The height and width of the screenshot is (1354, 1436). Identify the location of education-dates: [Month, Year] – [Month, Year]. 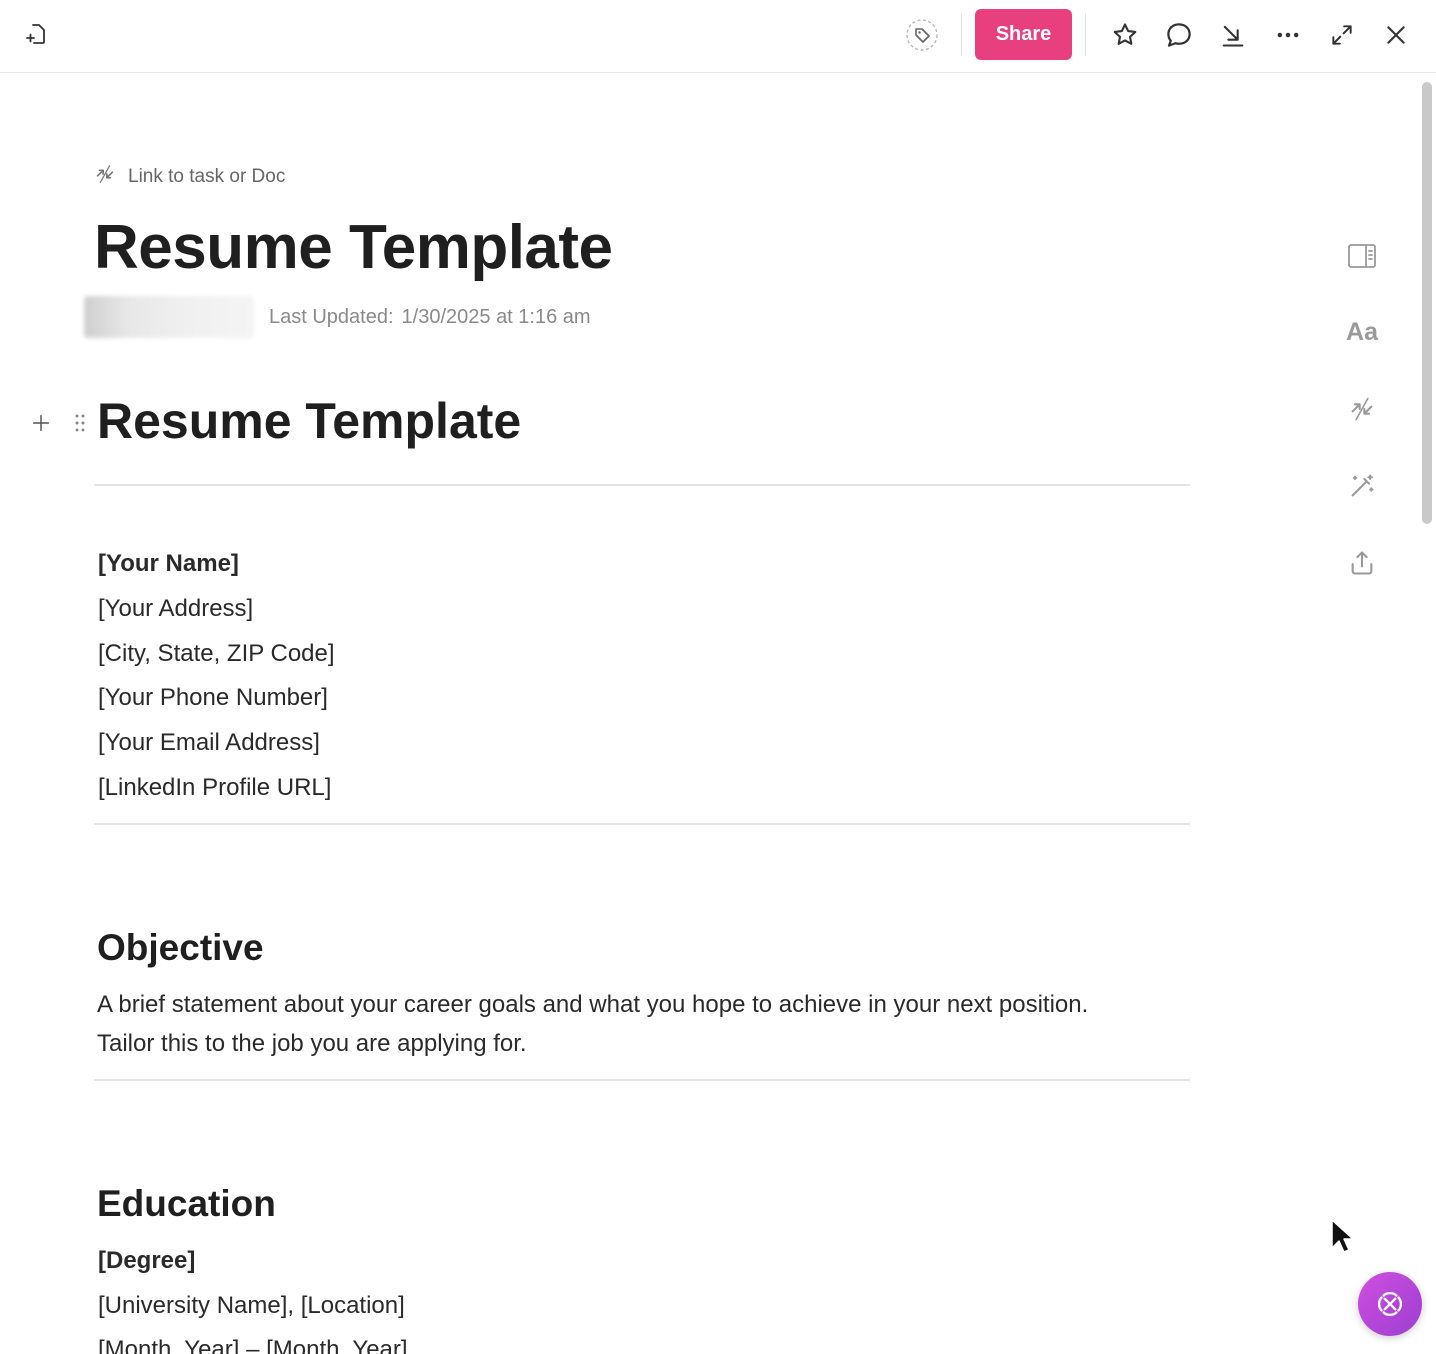
(253, 1345).